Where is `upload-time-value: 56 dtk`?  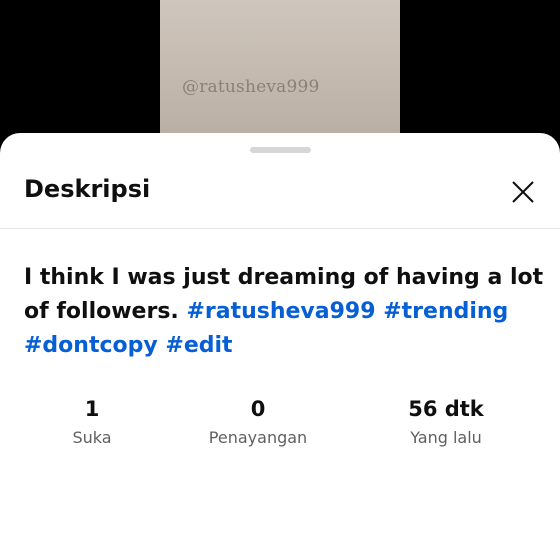
upload-time-value: 56 dtk is located at coordinates (446, 409).